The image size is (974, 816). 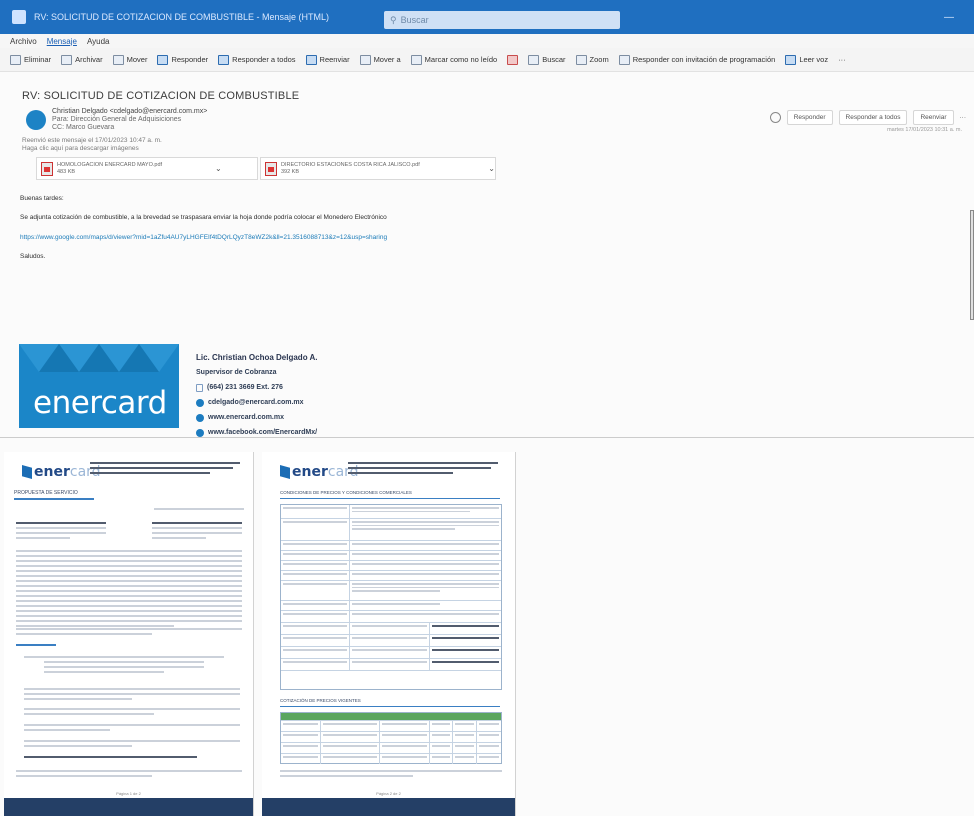 What do you see at coordinates (271, 168) in the screenshot?
I see `pdf-icon` at bounding box center [271, 168].